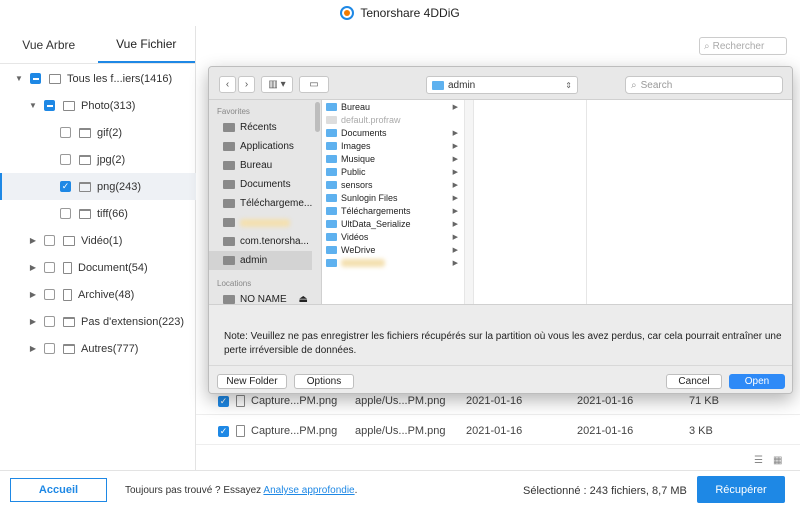 The image size is (800, 510). I want to click on tree-item-gif: gif(2), so click(98, 132).